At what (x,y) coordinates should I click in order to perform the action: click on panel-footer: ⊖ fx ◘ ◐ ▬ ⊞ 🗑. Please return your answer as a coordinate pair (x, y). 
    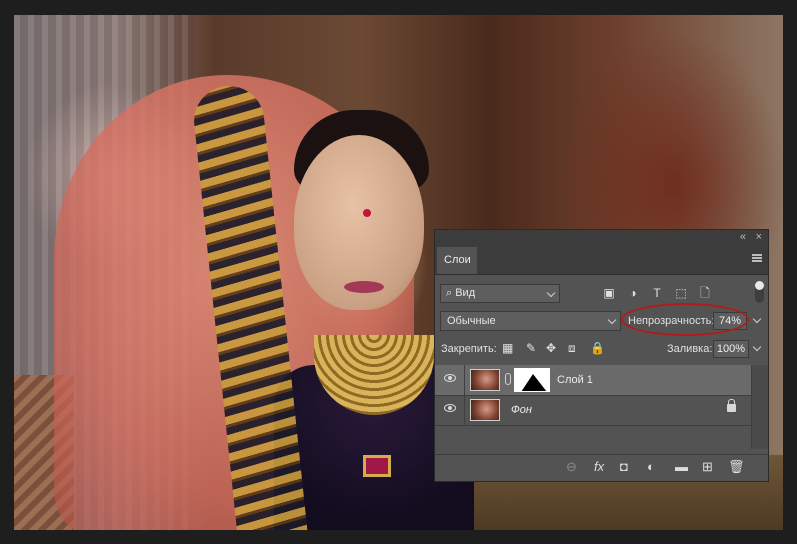
    Looking at the image, I should click on (601, 467).